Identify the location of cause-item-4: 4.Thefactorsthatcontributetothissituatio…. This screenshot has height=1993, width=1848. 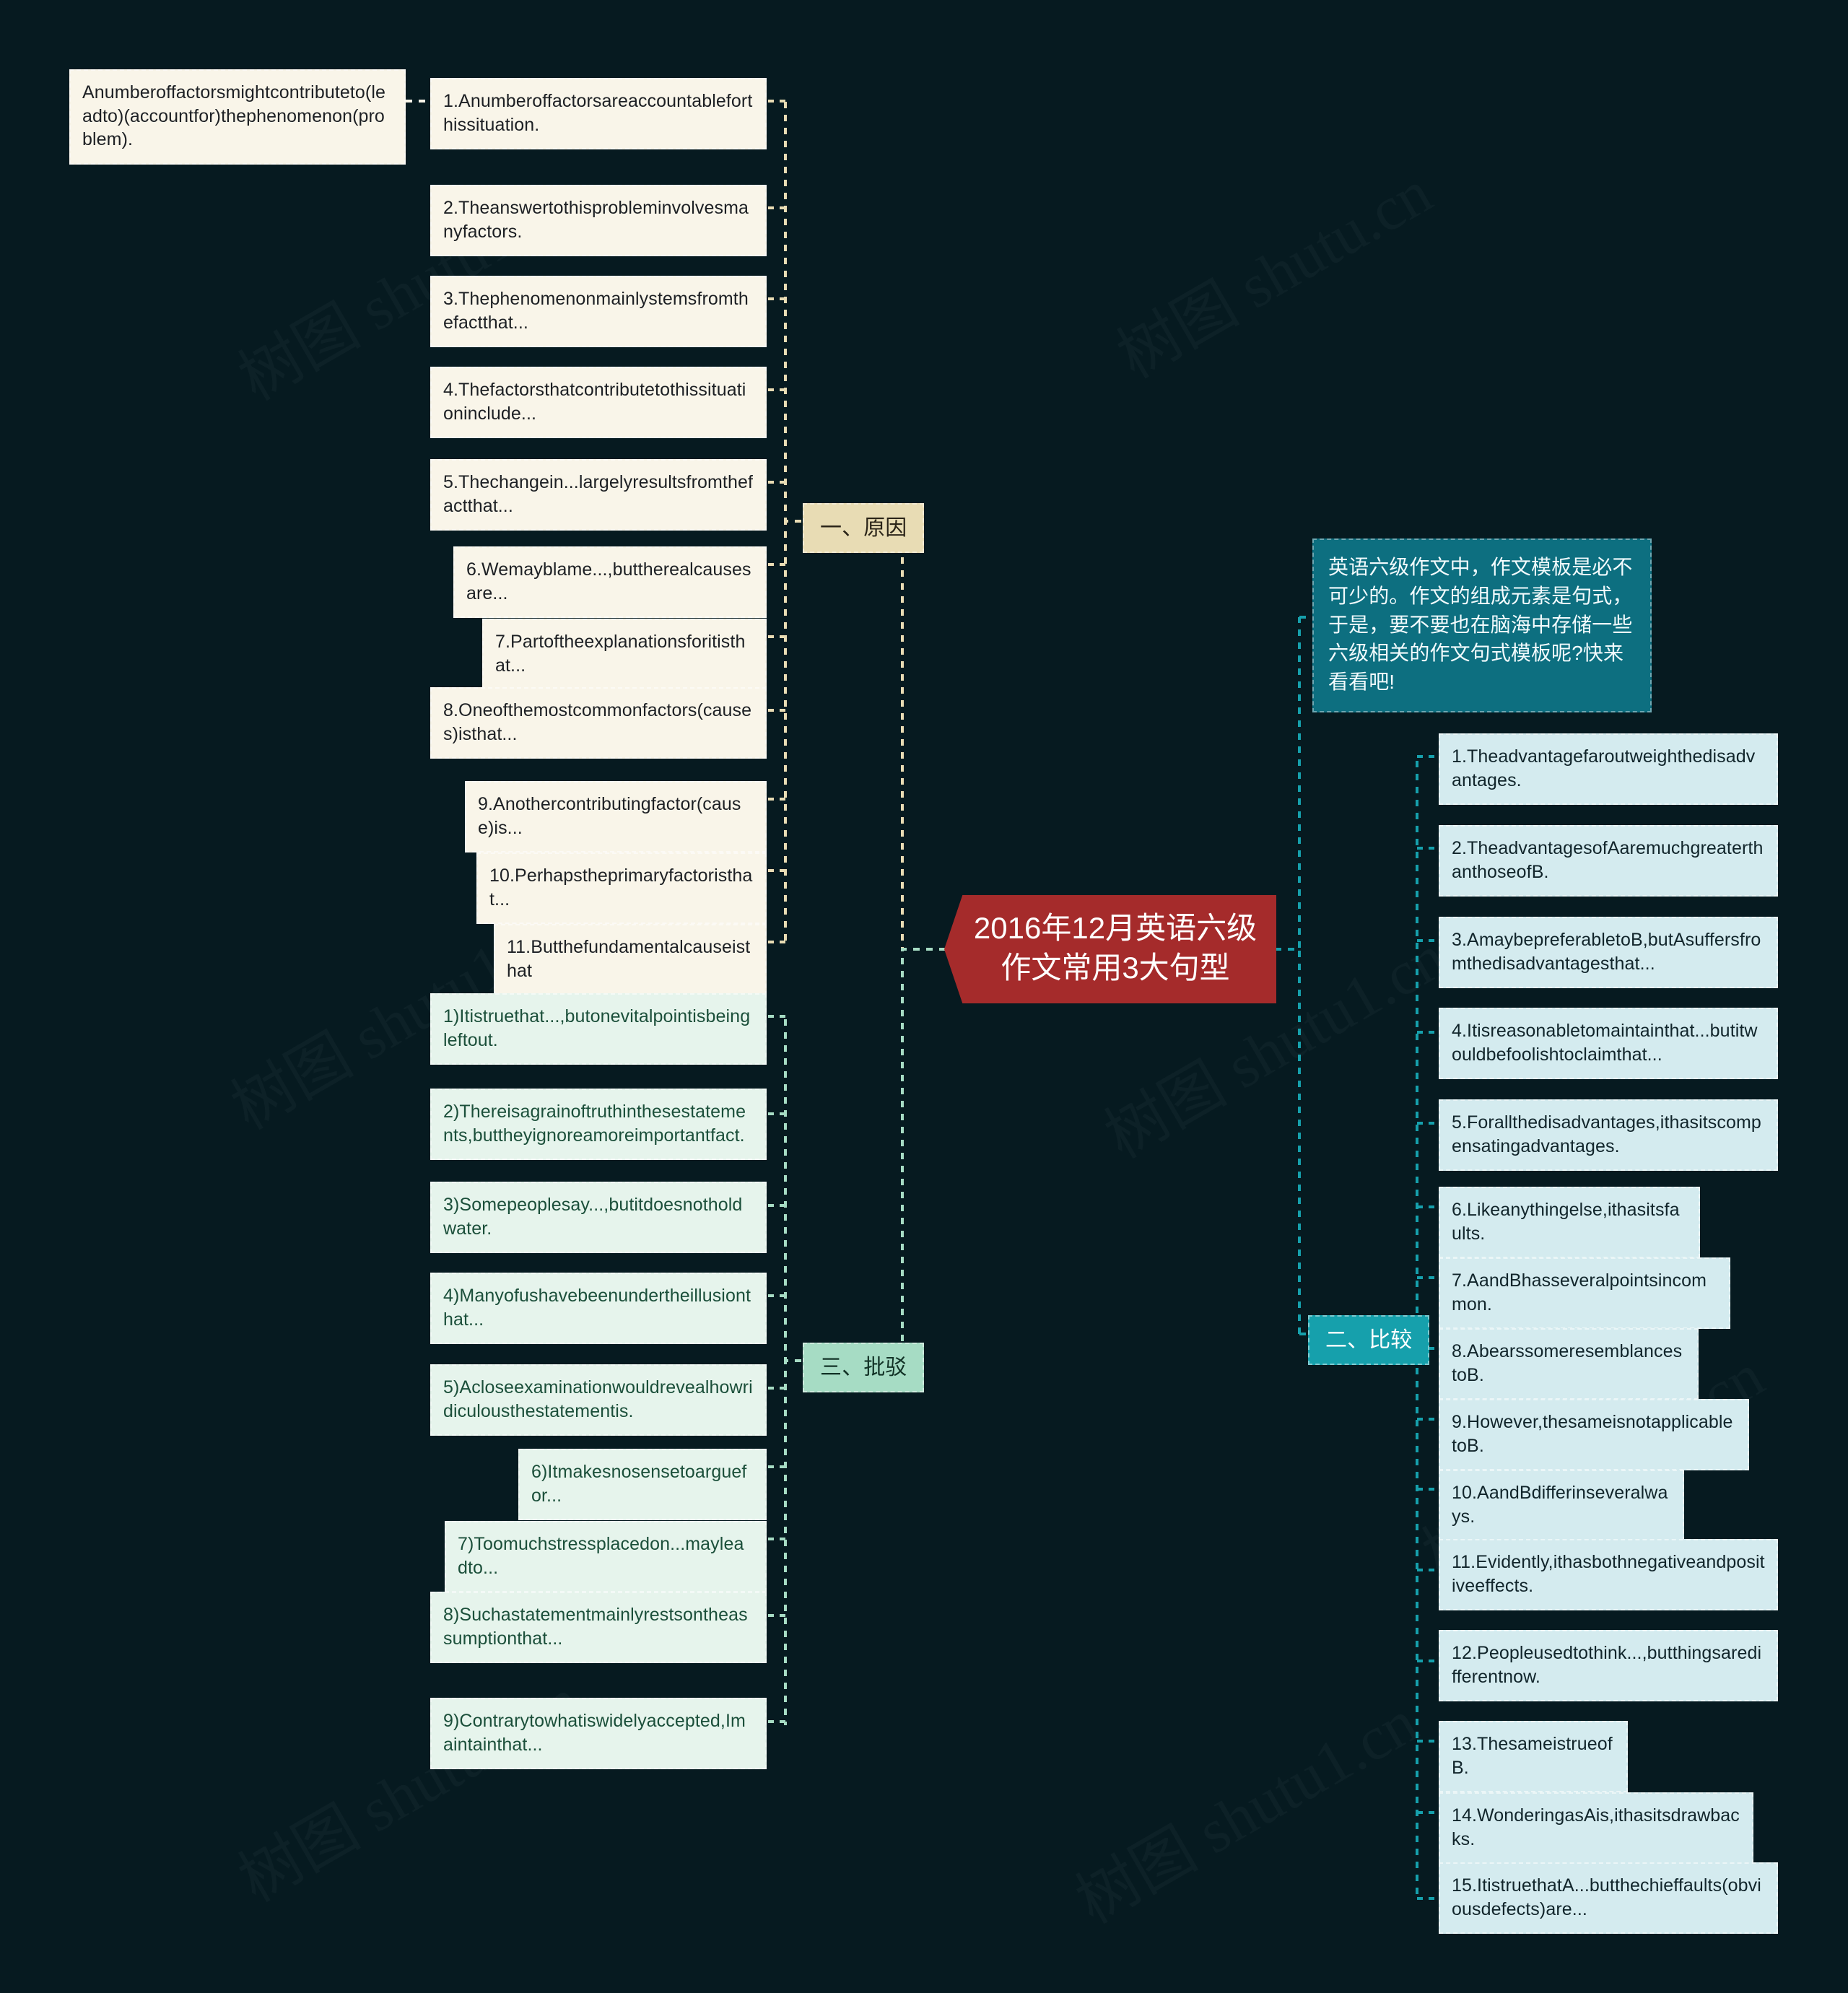
(594, 402).